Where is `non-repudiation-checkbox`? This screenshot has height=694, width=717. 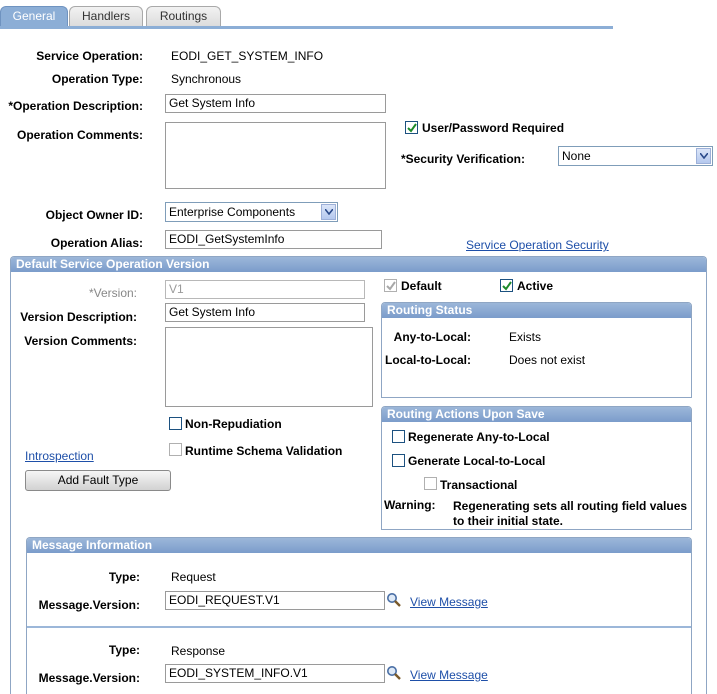
non-repudiation-checkbox is located at coordinates (175, 423).